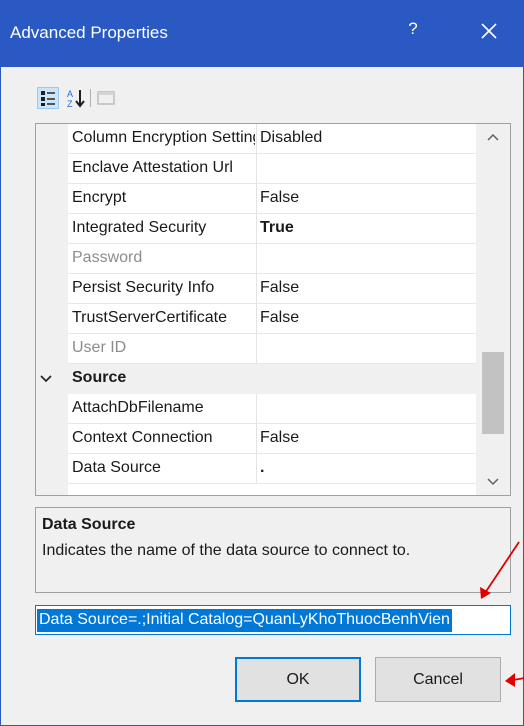  What do you see at coordinates (493, 138) in the screenshot?
I see `scroll-up-icon` at bounding box center [493, 138].